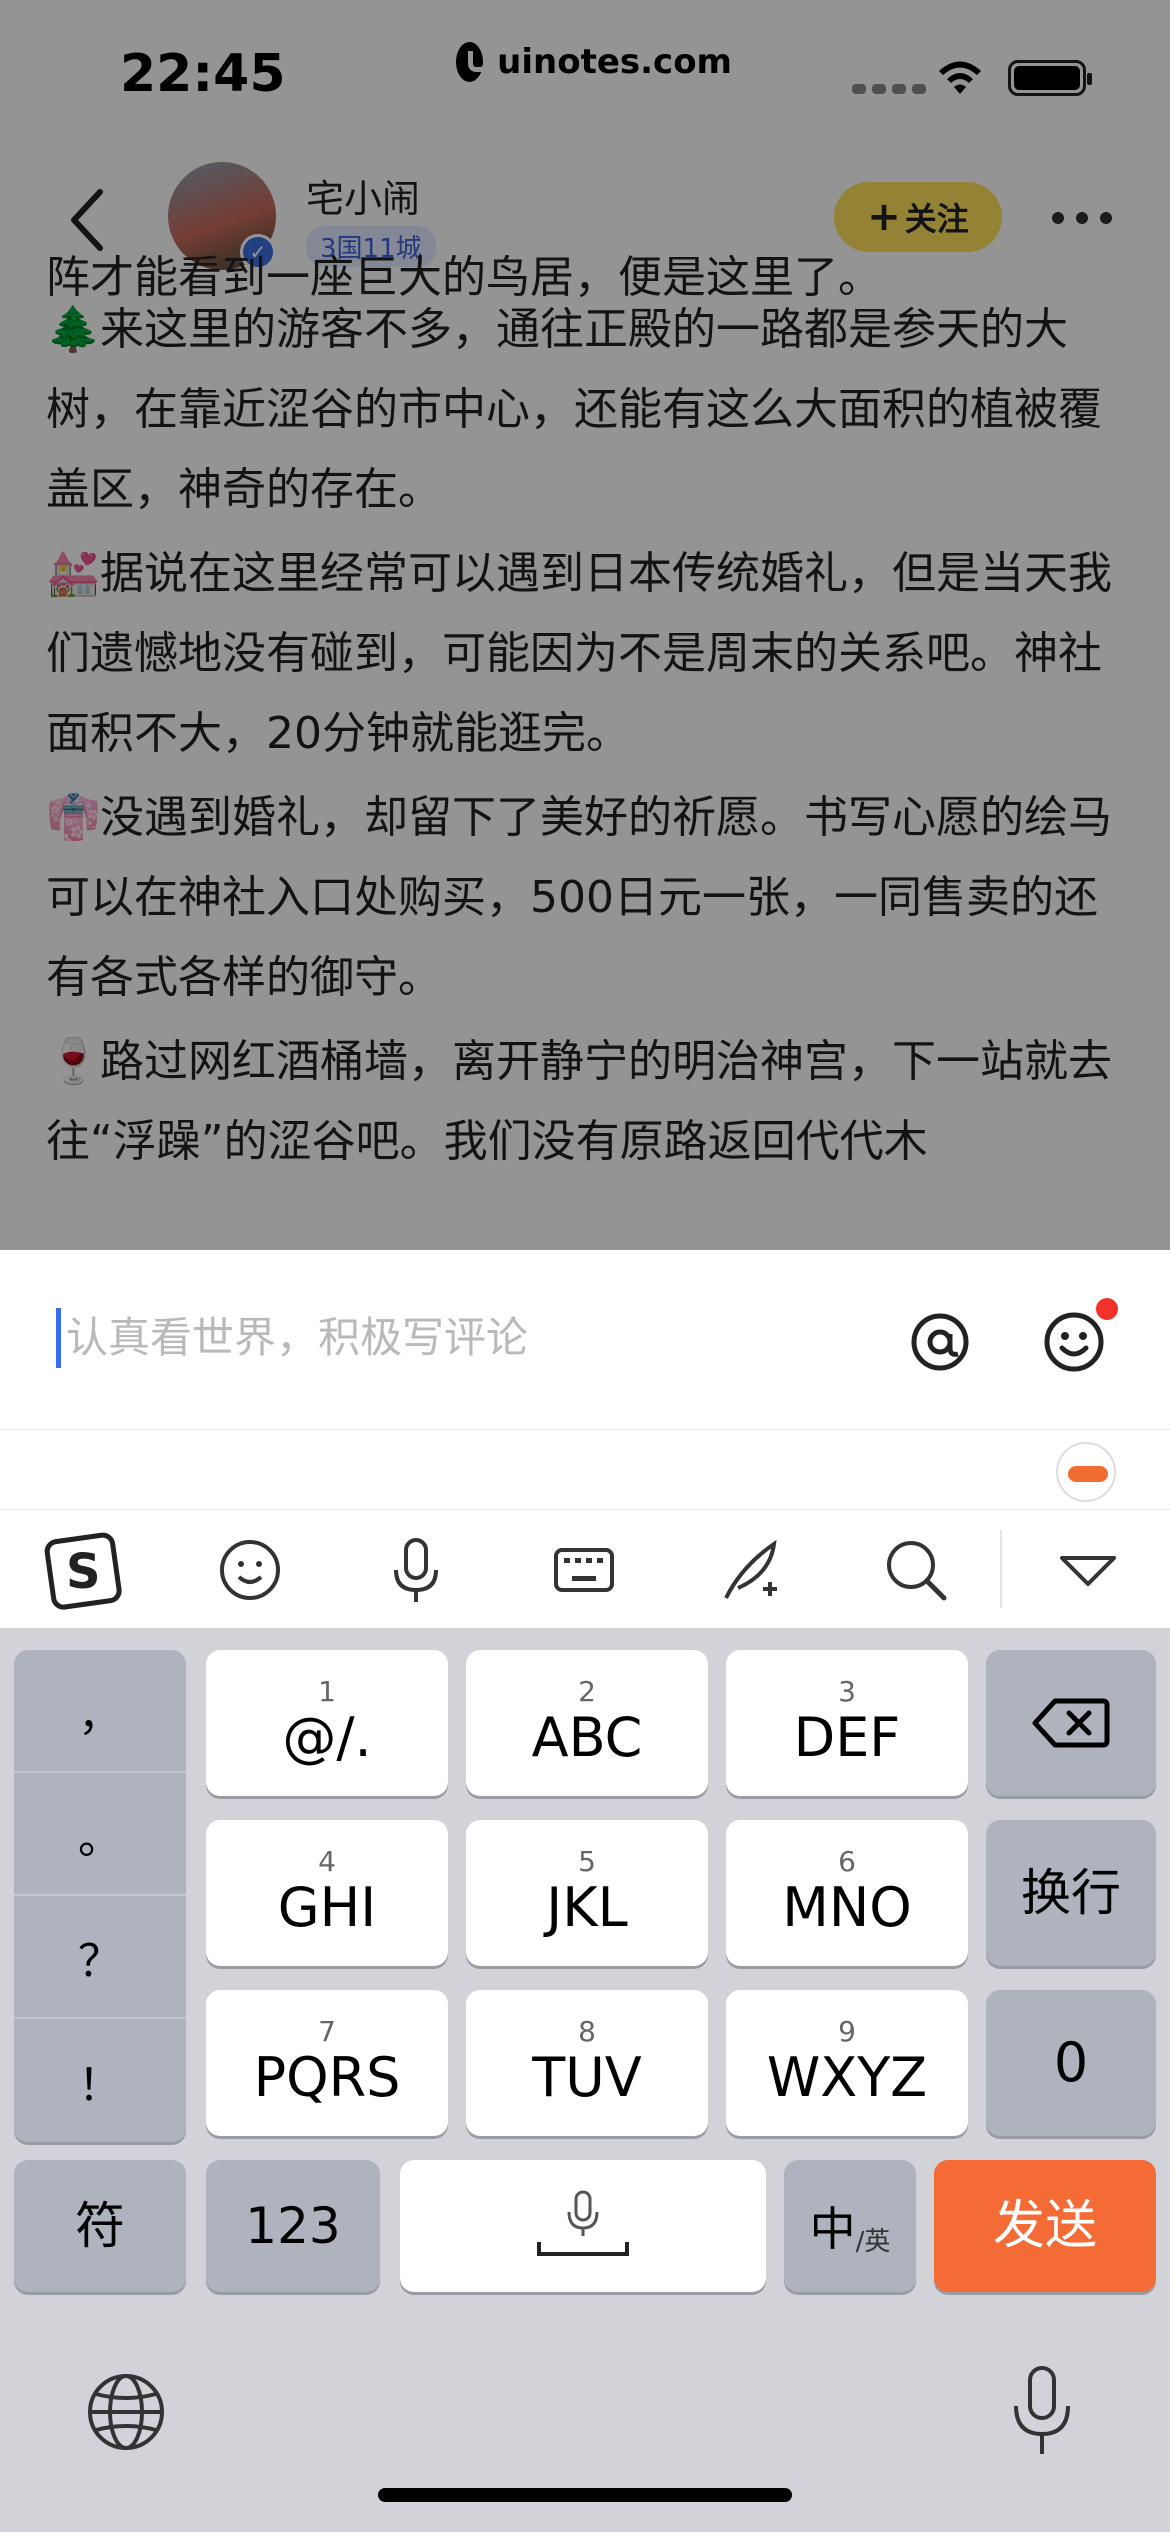 This screenshot has width=1170, height=2532. Describe the element at coordinates (1074, 1342) in the screenshot. I see `emoji-icon` at that location.